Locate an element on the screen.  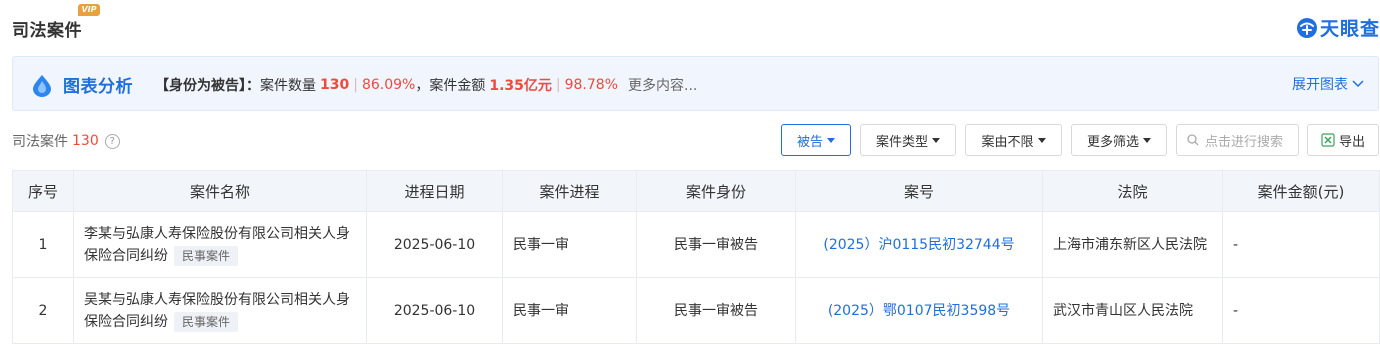
vip-badge: VIP is located at coordinates (89, 10).